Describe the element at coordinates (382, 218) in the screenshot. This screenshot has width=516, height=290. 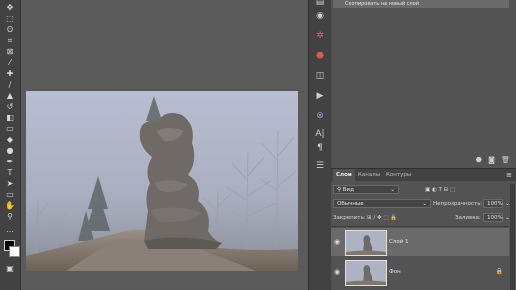
I see `lock-icons: ⊞ ∕ ✥ ⬚ 🔒` at that location.